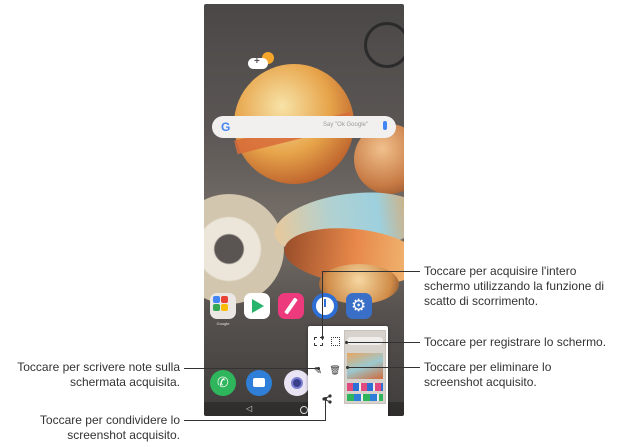 The width and height of the screenshot is (618, 447). I want to click on record-screen-icon, so click(335, 341).